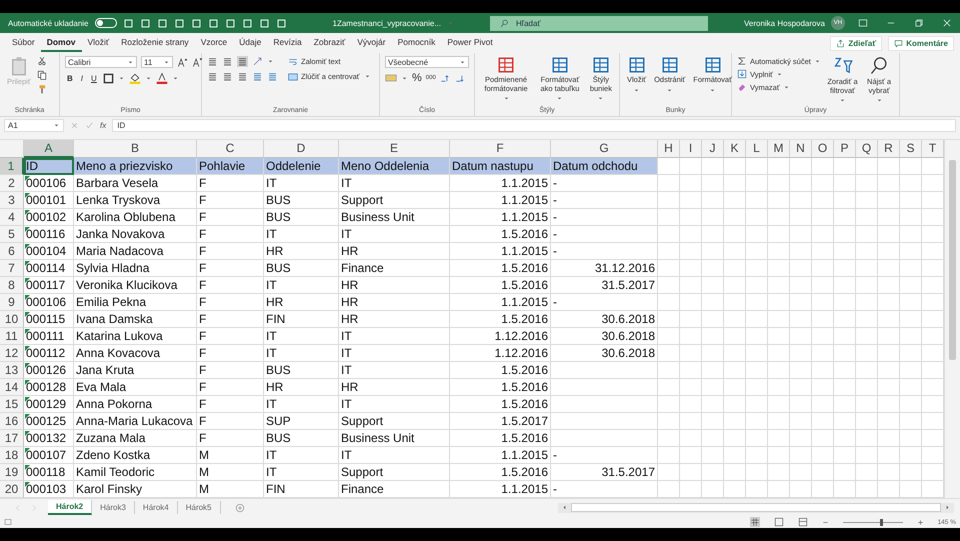 Image resolution: width=960 pixels, height=541 pixels. Describe the element at coordinates (135, 472) in the screenshot. I see `table-cell: Kamil Teodoric` at that location.